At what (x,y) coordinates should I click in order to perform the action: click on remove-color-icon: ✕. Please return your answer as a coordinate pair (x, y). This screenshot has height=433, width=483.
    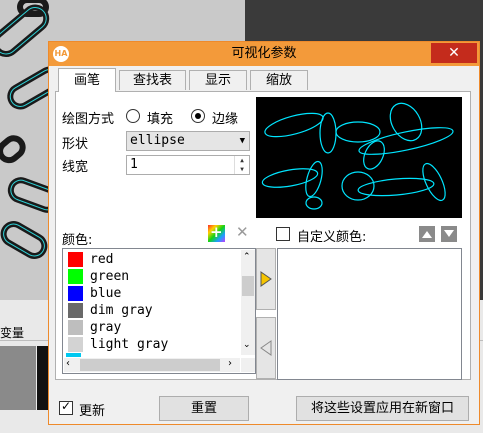
    Looking at the image, I should click on (242, 232).